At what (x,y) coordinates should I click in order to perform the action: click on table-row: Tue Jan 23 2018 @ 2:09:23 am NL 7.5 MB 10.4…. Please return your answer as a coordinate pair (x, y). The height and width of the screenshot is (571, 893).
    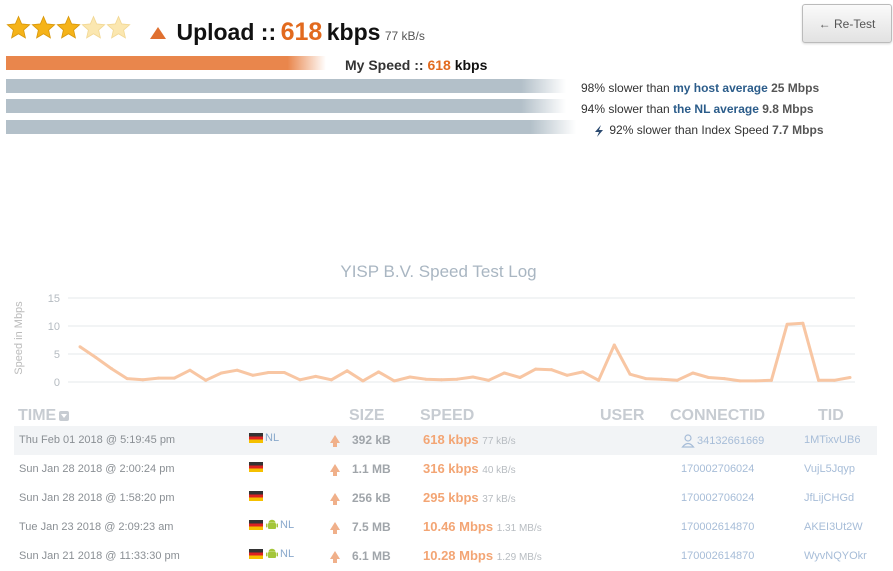
    Looking at the image, I should click on (445, 527).